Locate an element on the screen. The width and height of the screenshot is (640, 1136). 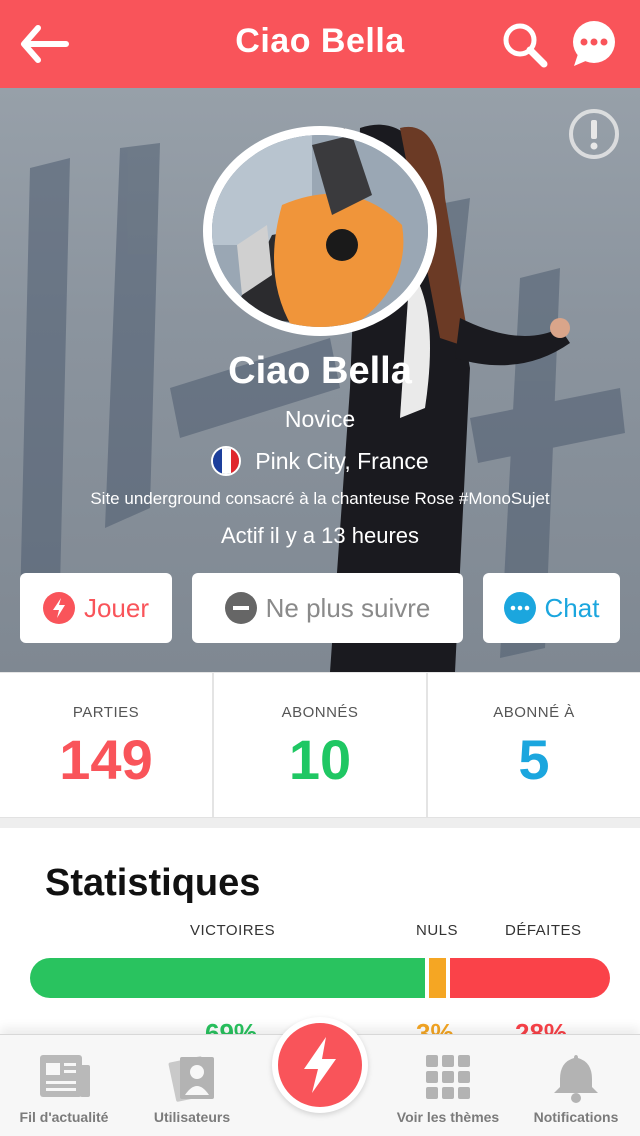
games-counter-label: PARTIES is located at coordinates (106, 712).